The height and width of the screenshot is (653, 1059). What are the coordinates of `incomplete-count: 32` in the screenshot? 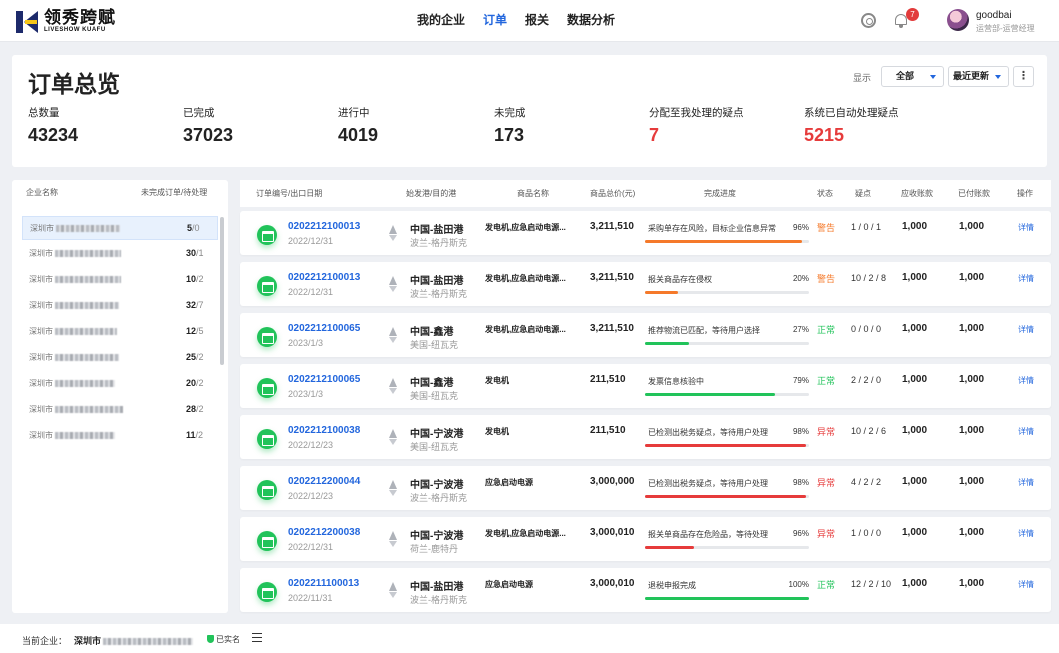 It's located at (191, 305).